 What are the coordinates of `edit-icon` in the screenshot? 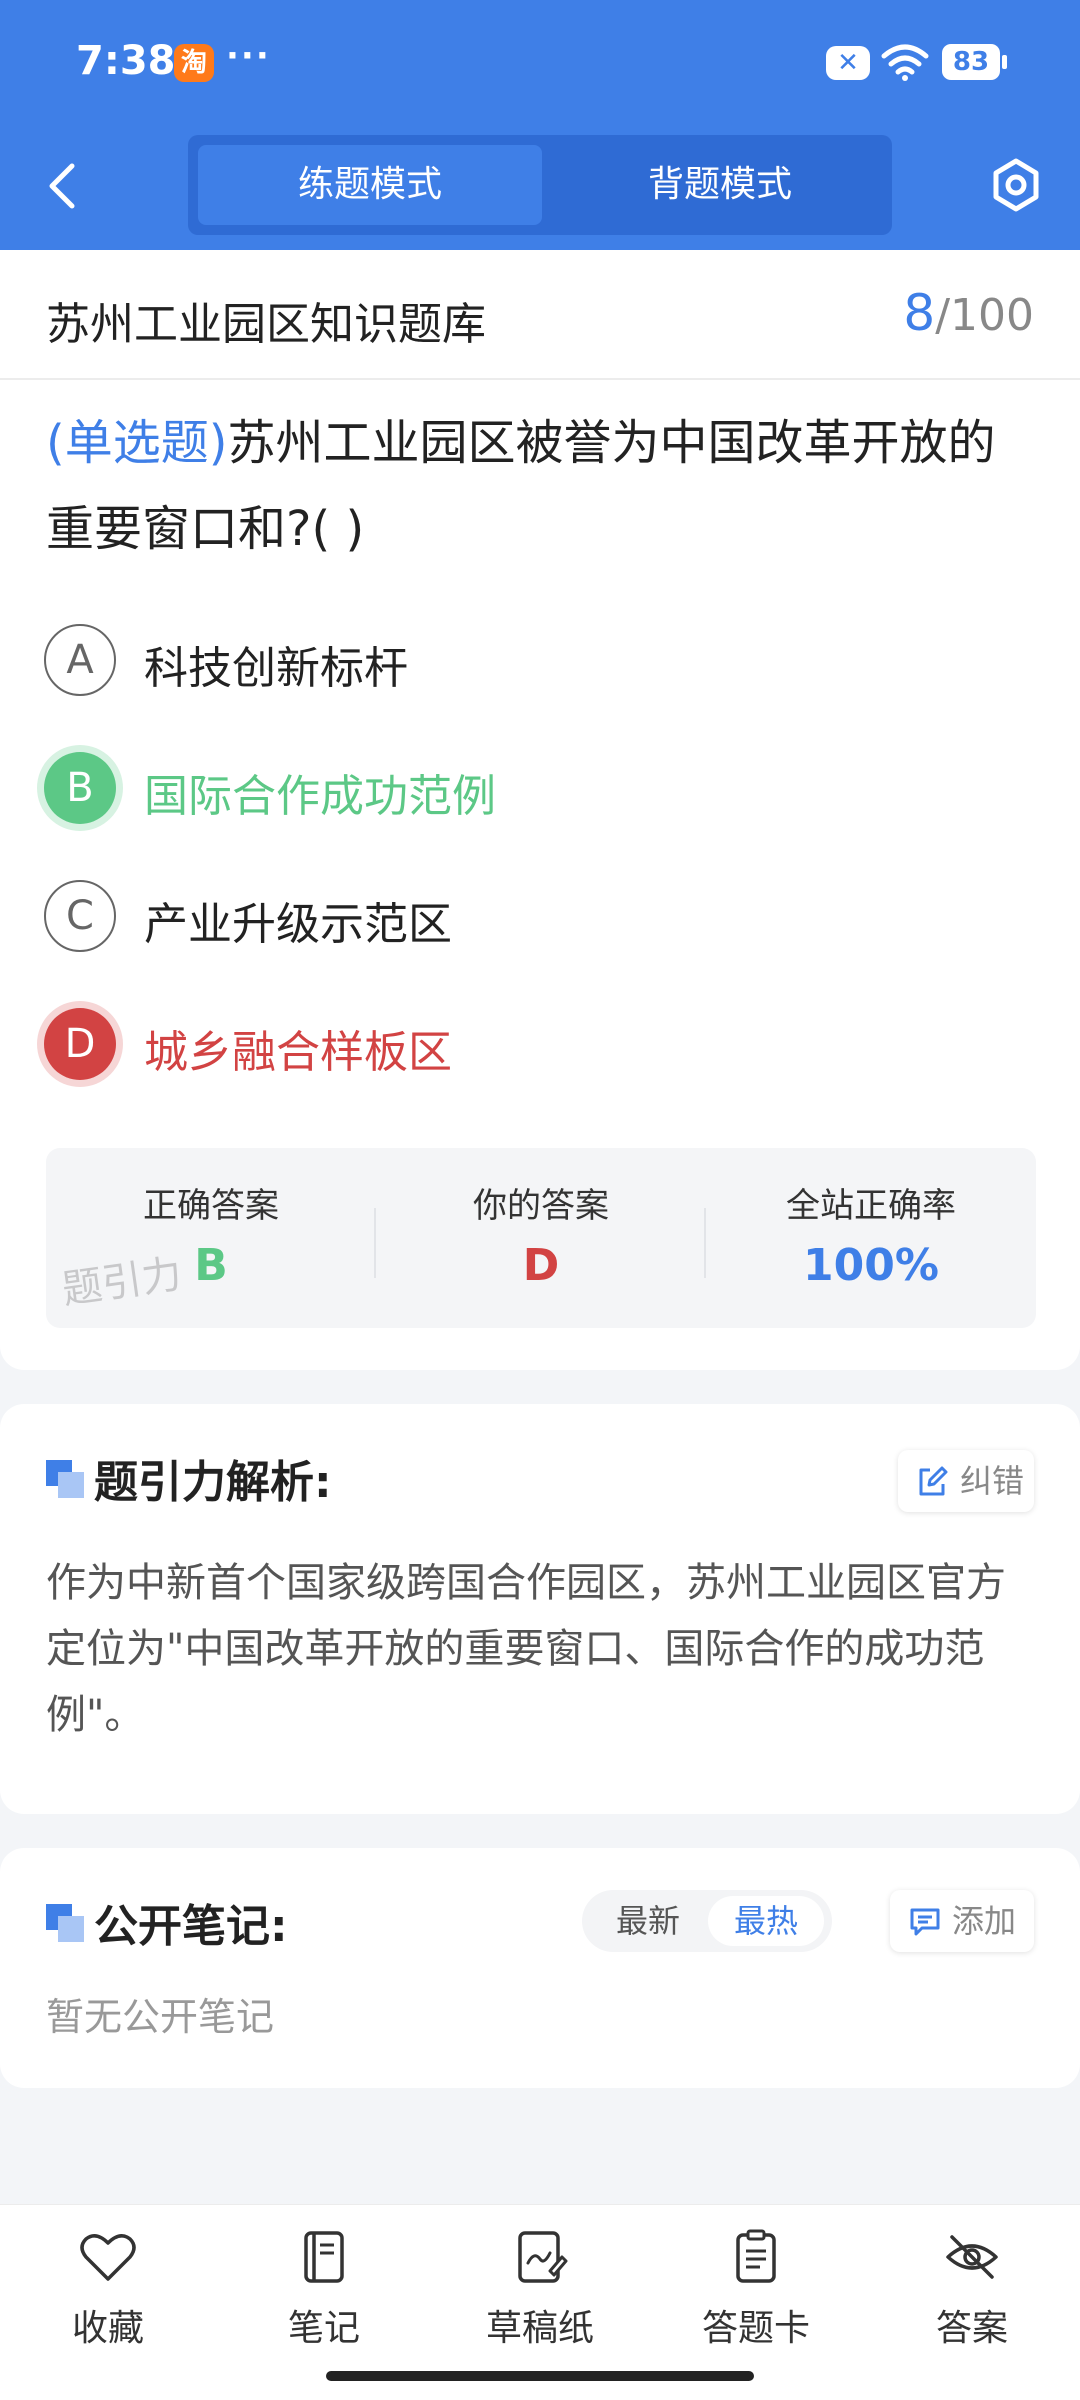 It's located at (933, 1481).